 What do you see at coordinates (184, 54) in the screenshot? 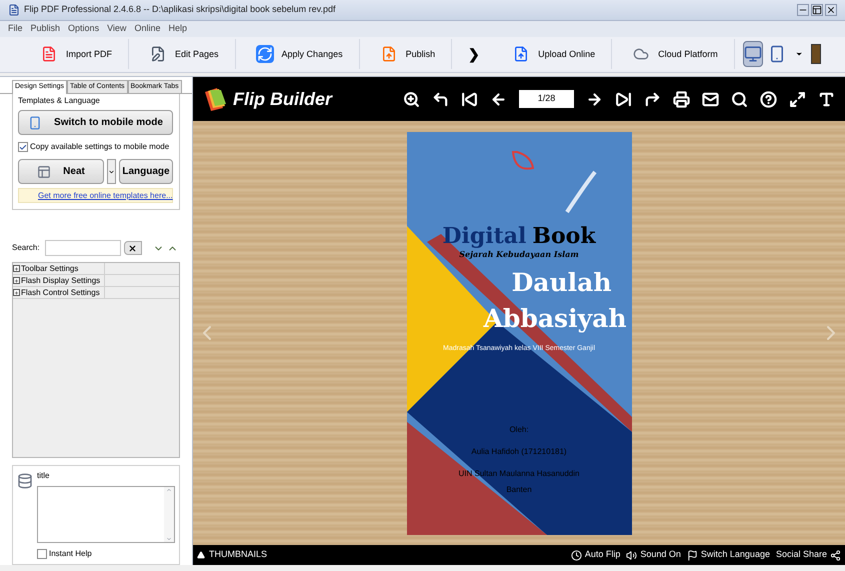
I see `toolbar-button: Edit Pages` at bounding box center [184, 54].